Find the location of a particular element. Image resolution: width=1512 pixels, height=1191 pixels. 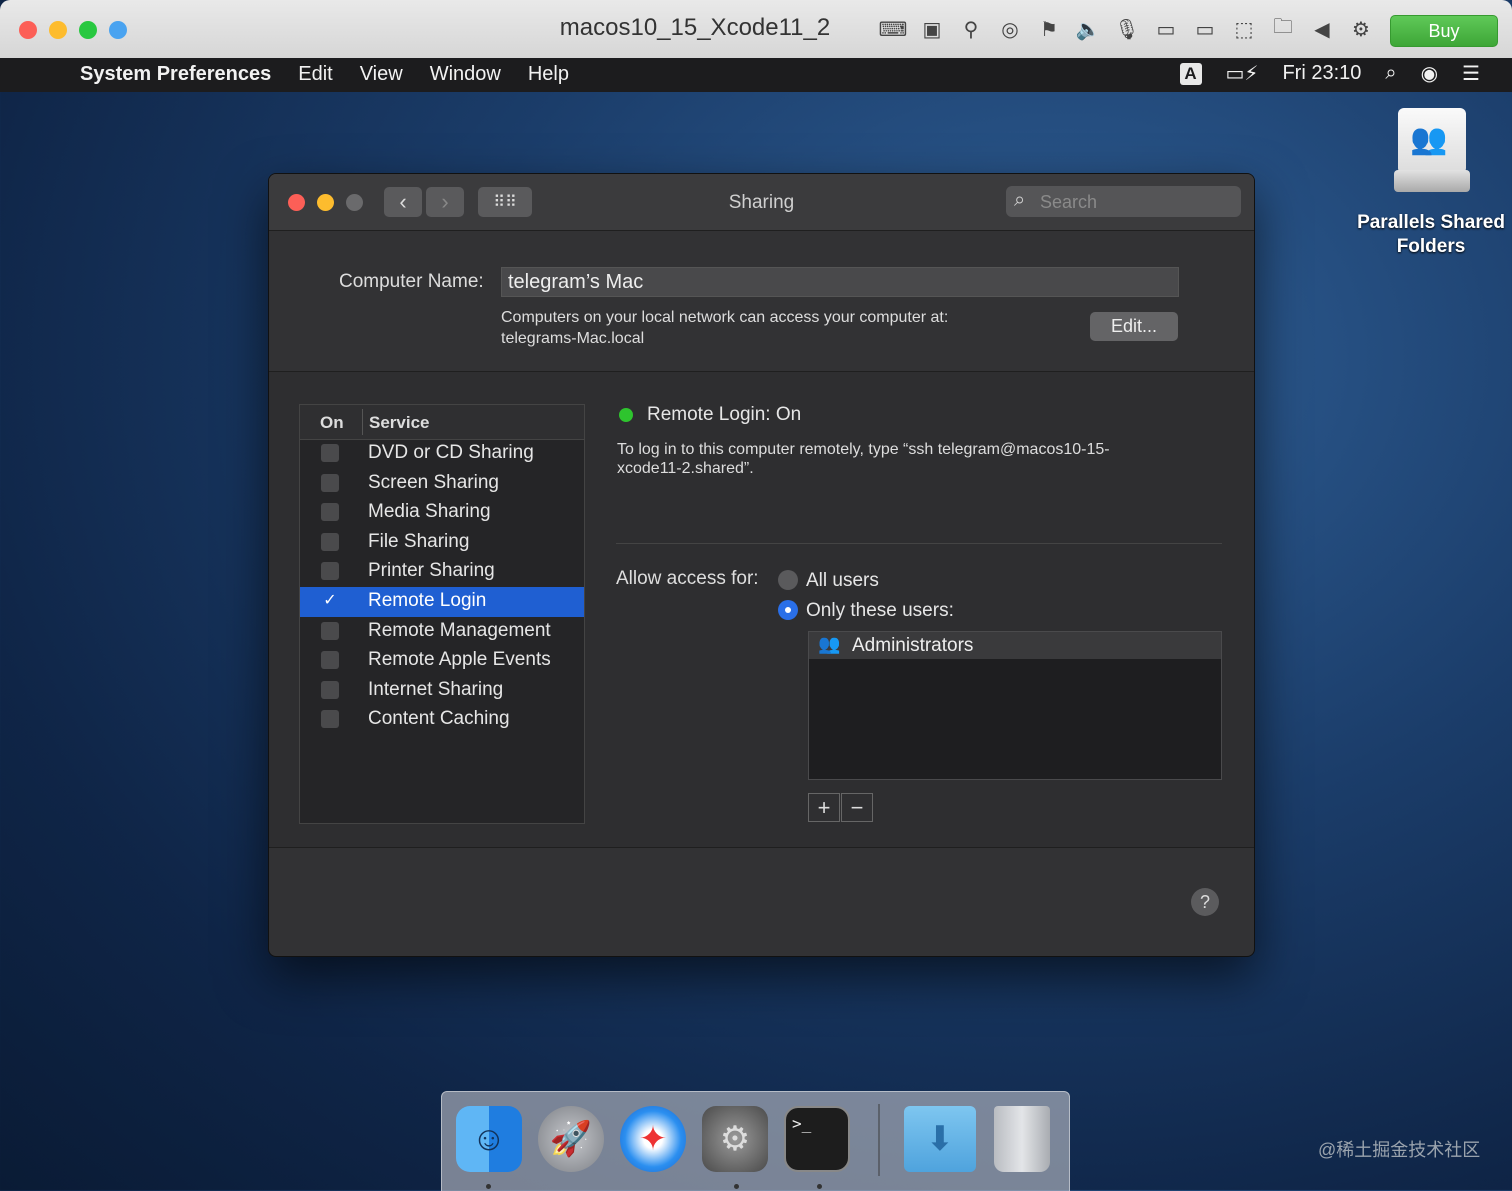

menu-app-name: System Preferences is located at coordinates (175, 74).